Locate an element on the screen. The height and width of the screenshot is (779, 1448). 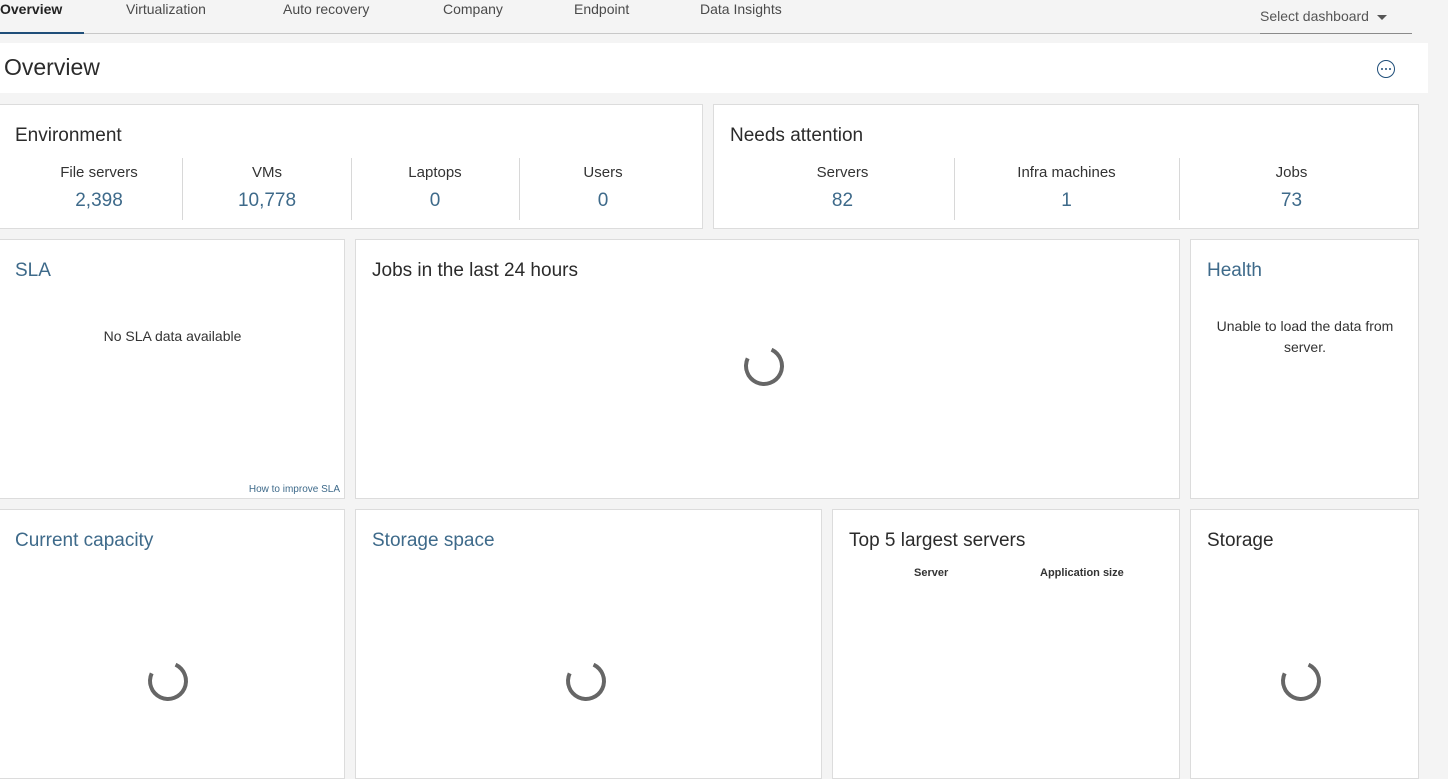
metric-label: VMs is located at coordinates (267, 172).